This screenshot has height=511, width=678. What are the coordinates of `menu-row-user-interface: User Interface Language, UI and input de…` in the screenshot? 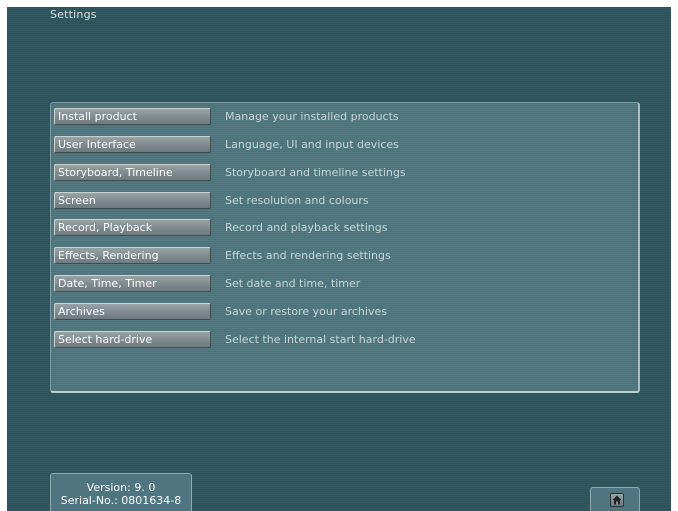 It's located at (344, 144).